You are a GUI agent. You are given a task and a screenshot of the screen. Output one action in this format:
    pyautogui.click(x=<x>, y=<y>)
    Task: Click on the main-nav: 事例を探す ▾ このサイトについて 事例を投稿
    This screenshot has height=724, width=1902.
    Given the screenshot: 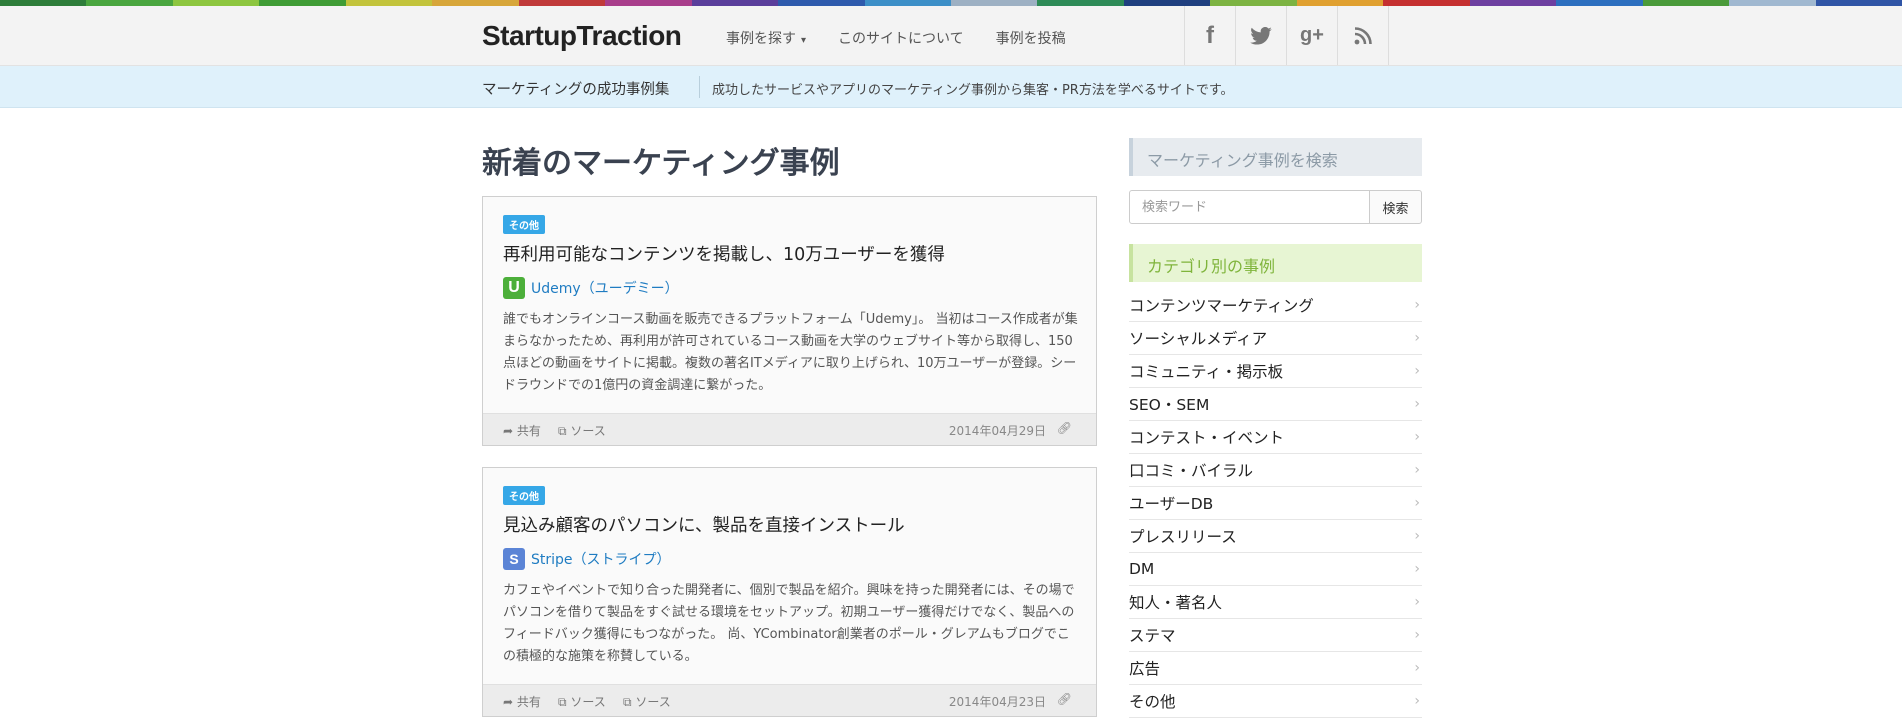 What is the action you would take?
    pyautogui.click(x=912, y=38)
    